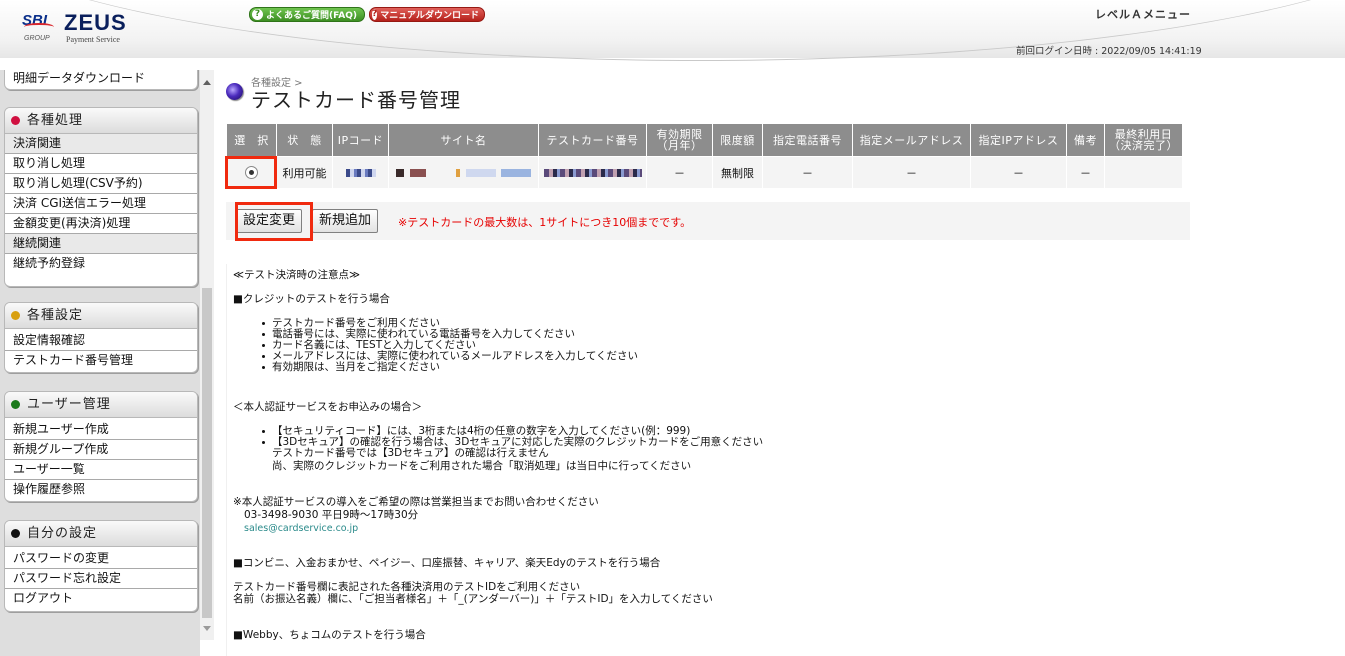 The width and height of the screenshot is (1345, 656). Describe the element at coordinates (39, 27) in the screenshot. I see `logo-swoosh-icon` at that location.